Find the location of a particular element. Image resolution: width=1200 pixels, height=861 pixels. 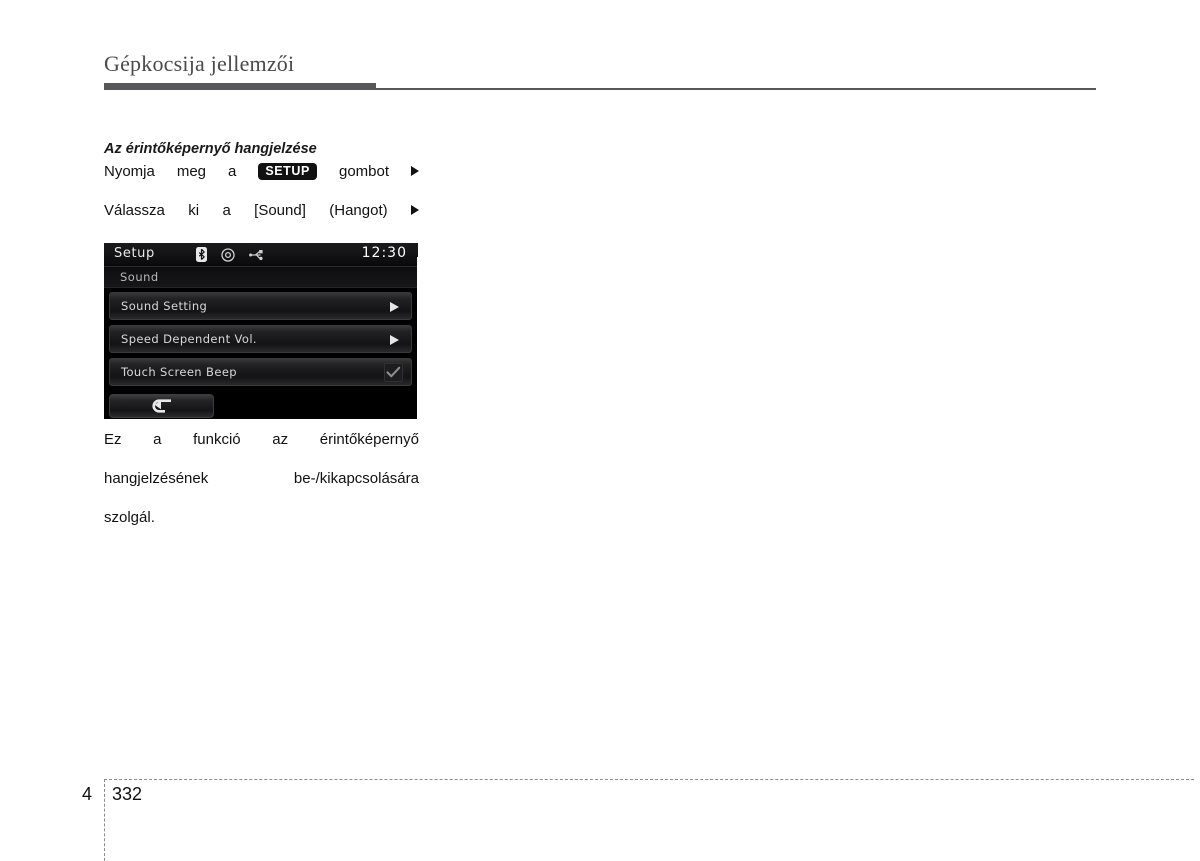

section-subheading: Az érintőképernyő hangjelzése is located at coordinates (210, 149).